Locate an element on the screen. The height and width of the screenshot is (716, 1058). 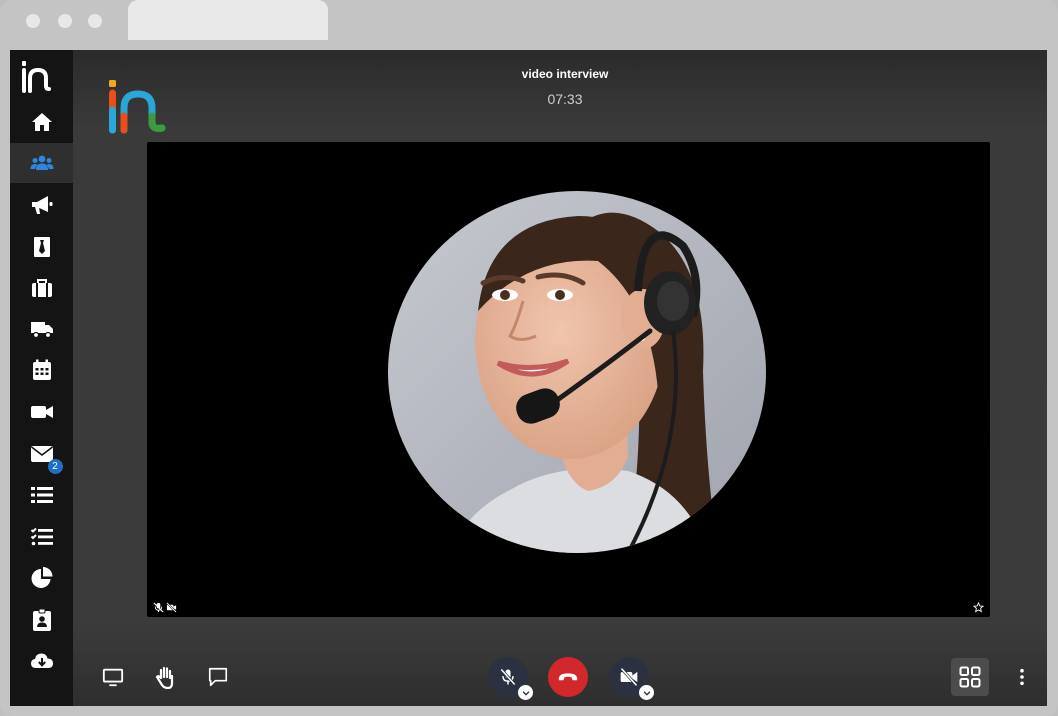
chat-icon is located at coordinates (218, 677).